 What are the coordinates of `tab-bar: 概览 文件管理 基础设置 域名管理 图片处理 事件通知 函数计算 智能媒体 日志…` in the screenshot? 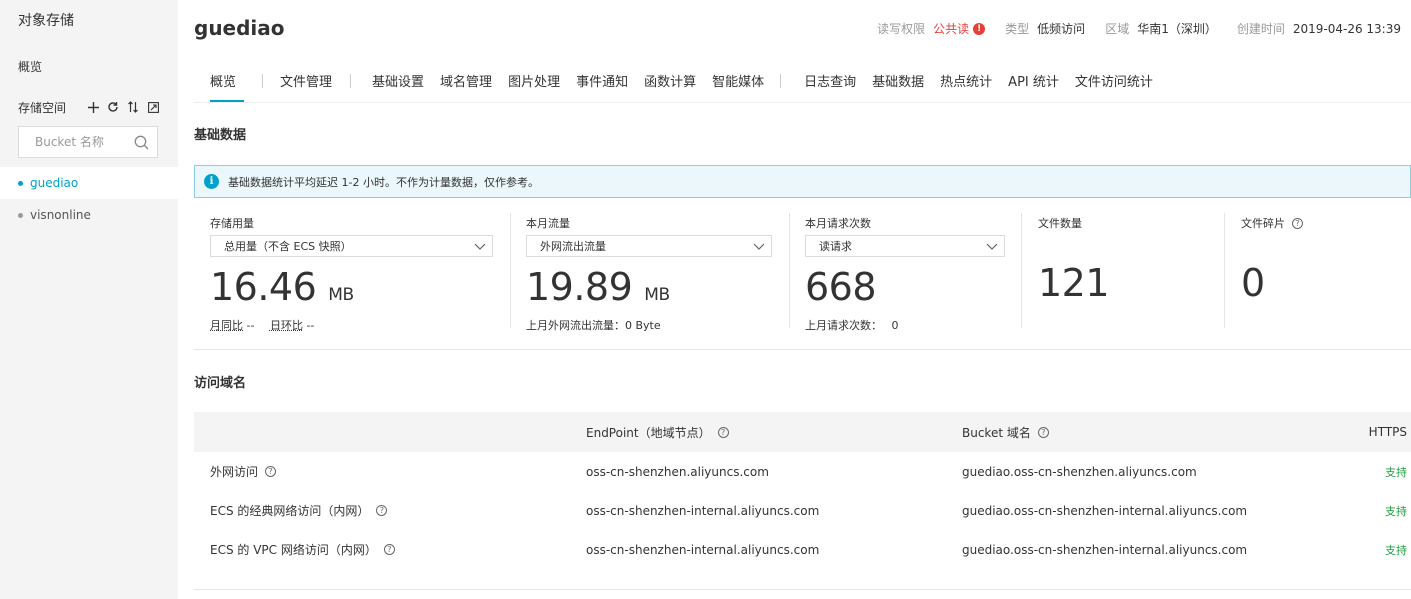 It's located at (677, 82).